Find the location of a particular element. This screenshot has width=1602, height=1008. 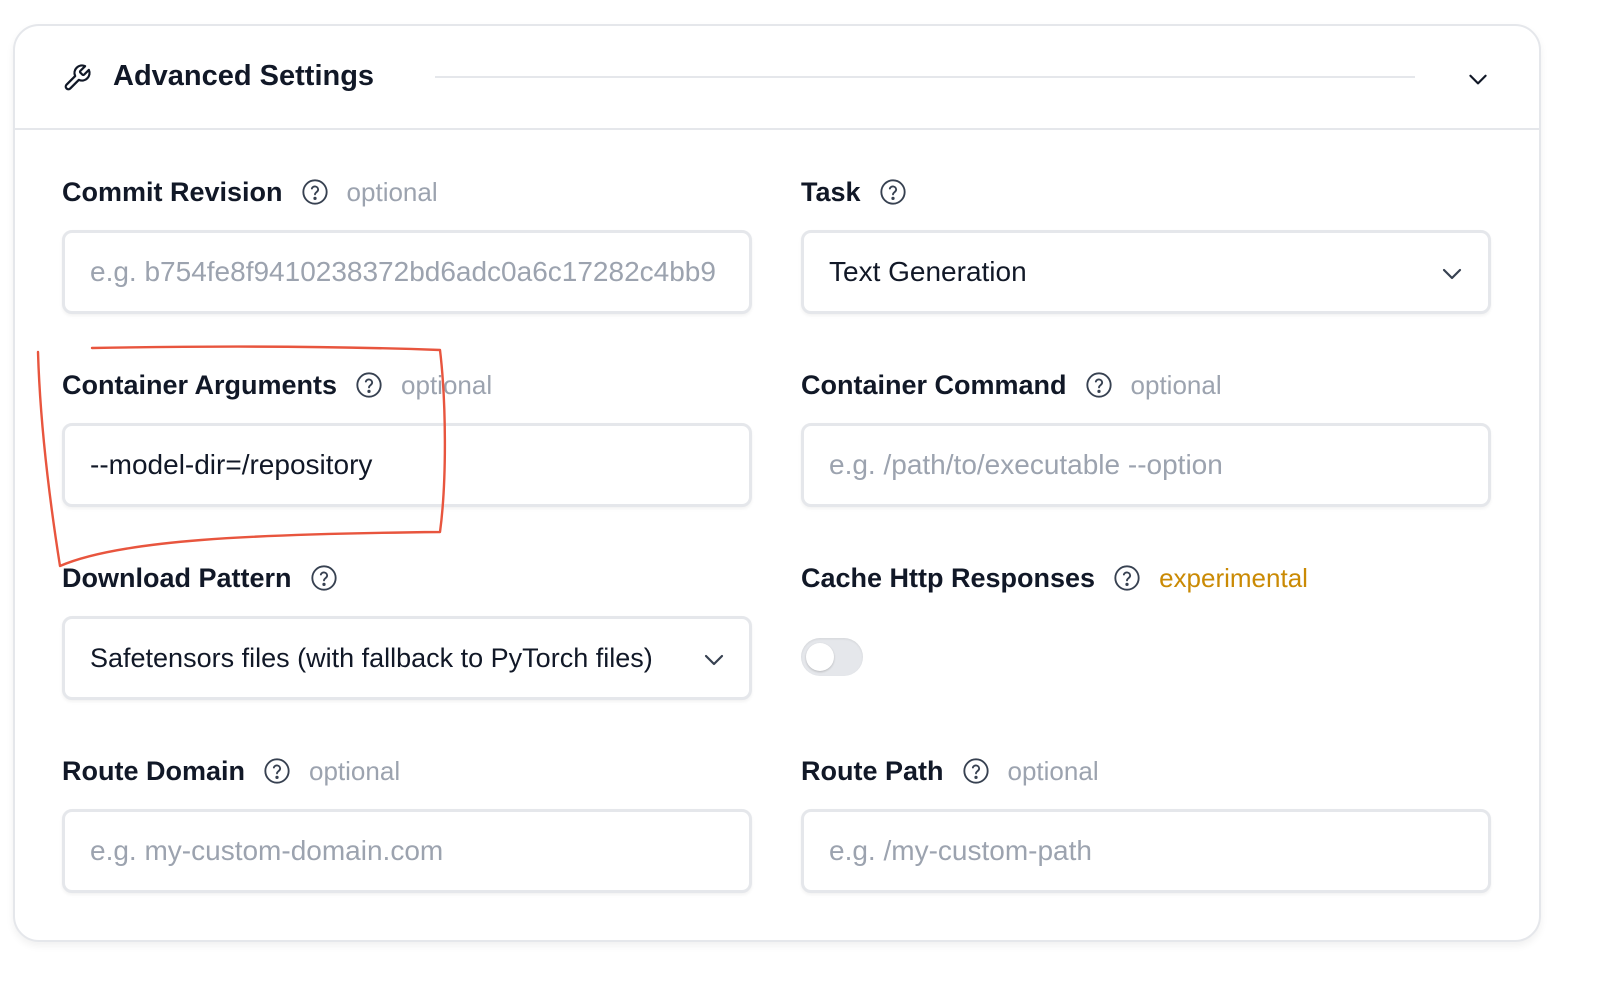

commit-revision-label-row: Commit Revision optional is located at coordinates (250, 192).